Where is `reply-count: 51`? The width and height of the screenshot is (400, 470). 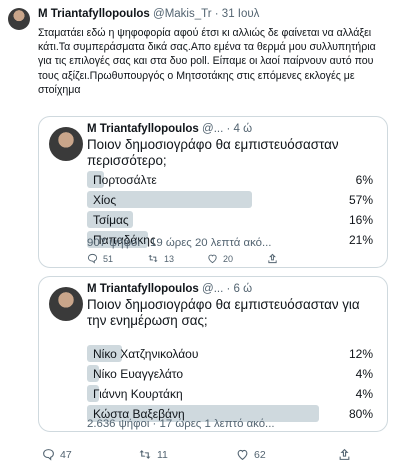
reply-count: 51 is located at coordinates (108, 258).